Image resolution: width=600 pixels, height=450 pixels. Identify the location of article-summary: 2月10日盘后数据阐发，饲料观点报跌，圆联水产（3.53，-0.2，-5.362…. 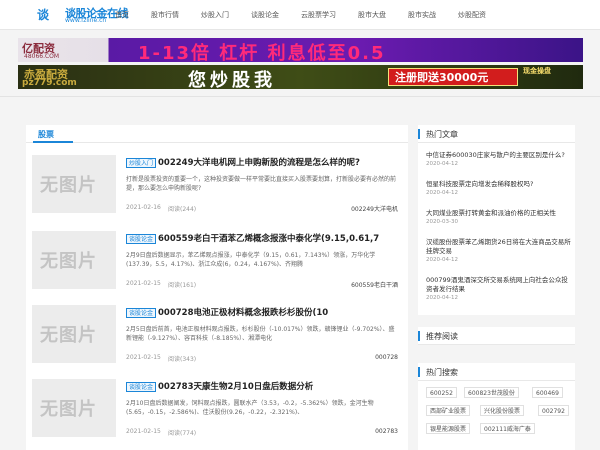
(250, 408).